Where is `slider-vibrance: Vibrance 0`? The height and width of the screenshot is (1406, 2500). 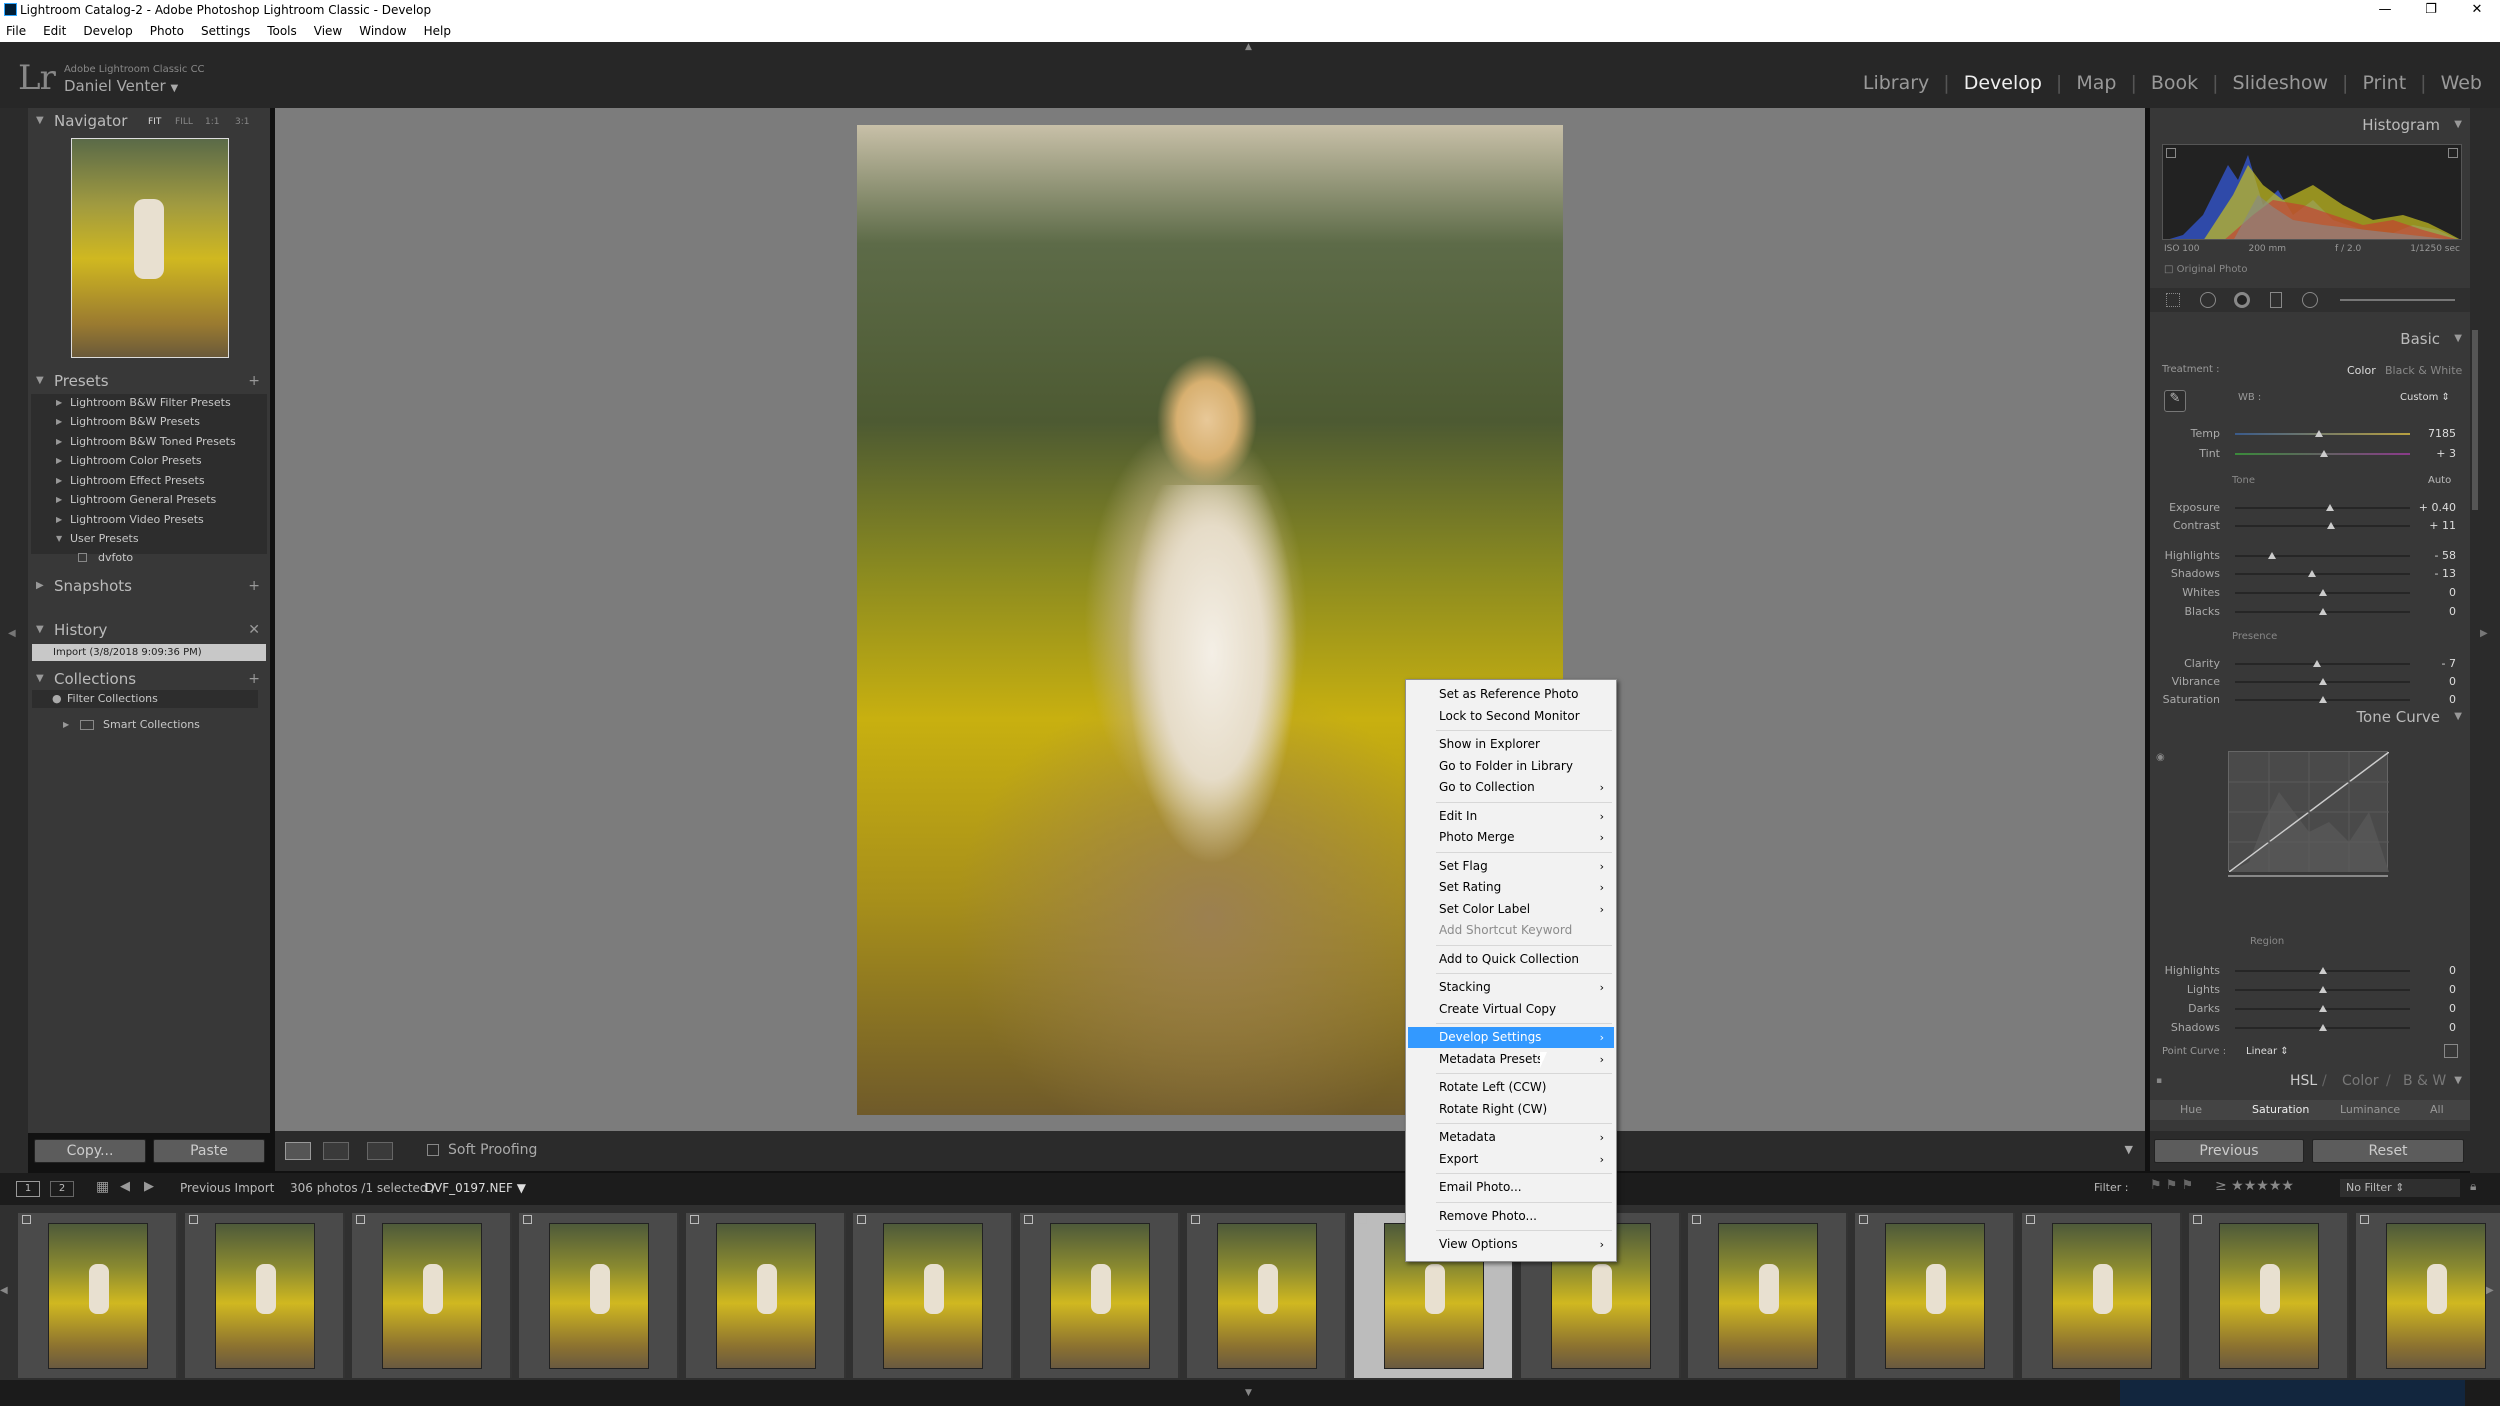
slider-vibrance: Vibrance 0 is located at coordinates (2310, 682).